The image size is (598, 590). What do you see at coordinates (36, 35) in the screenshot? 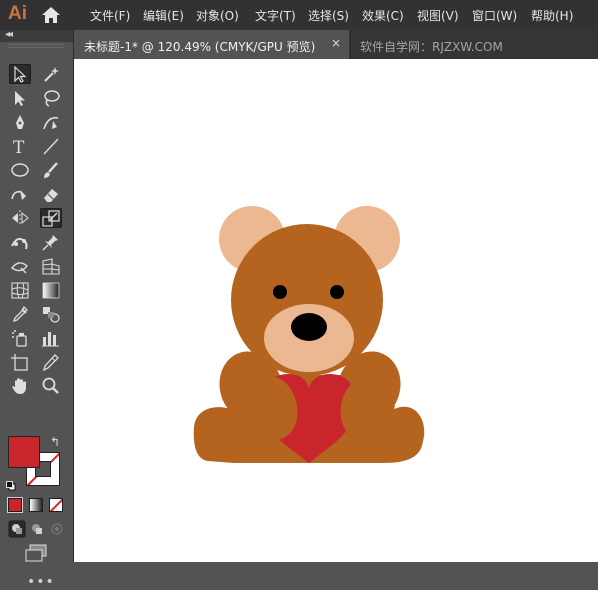
I see `tools-panel-header: ◂◂` at bounding box center [36, 35].